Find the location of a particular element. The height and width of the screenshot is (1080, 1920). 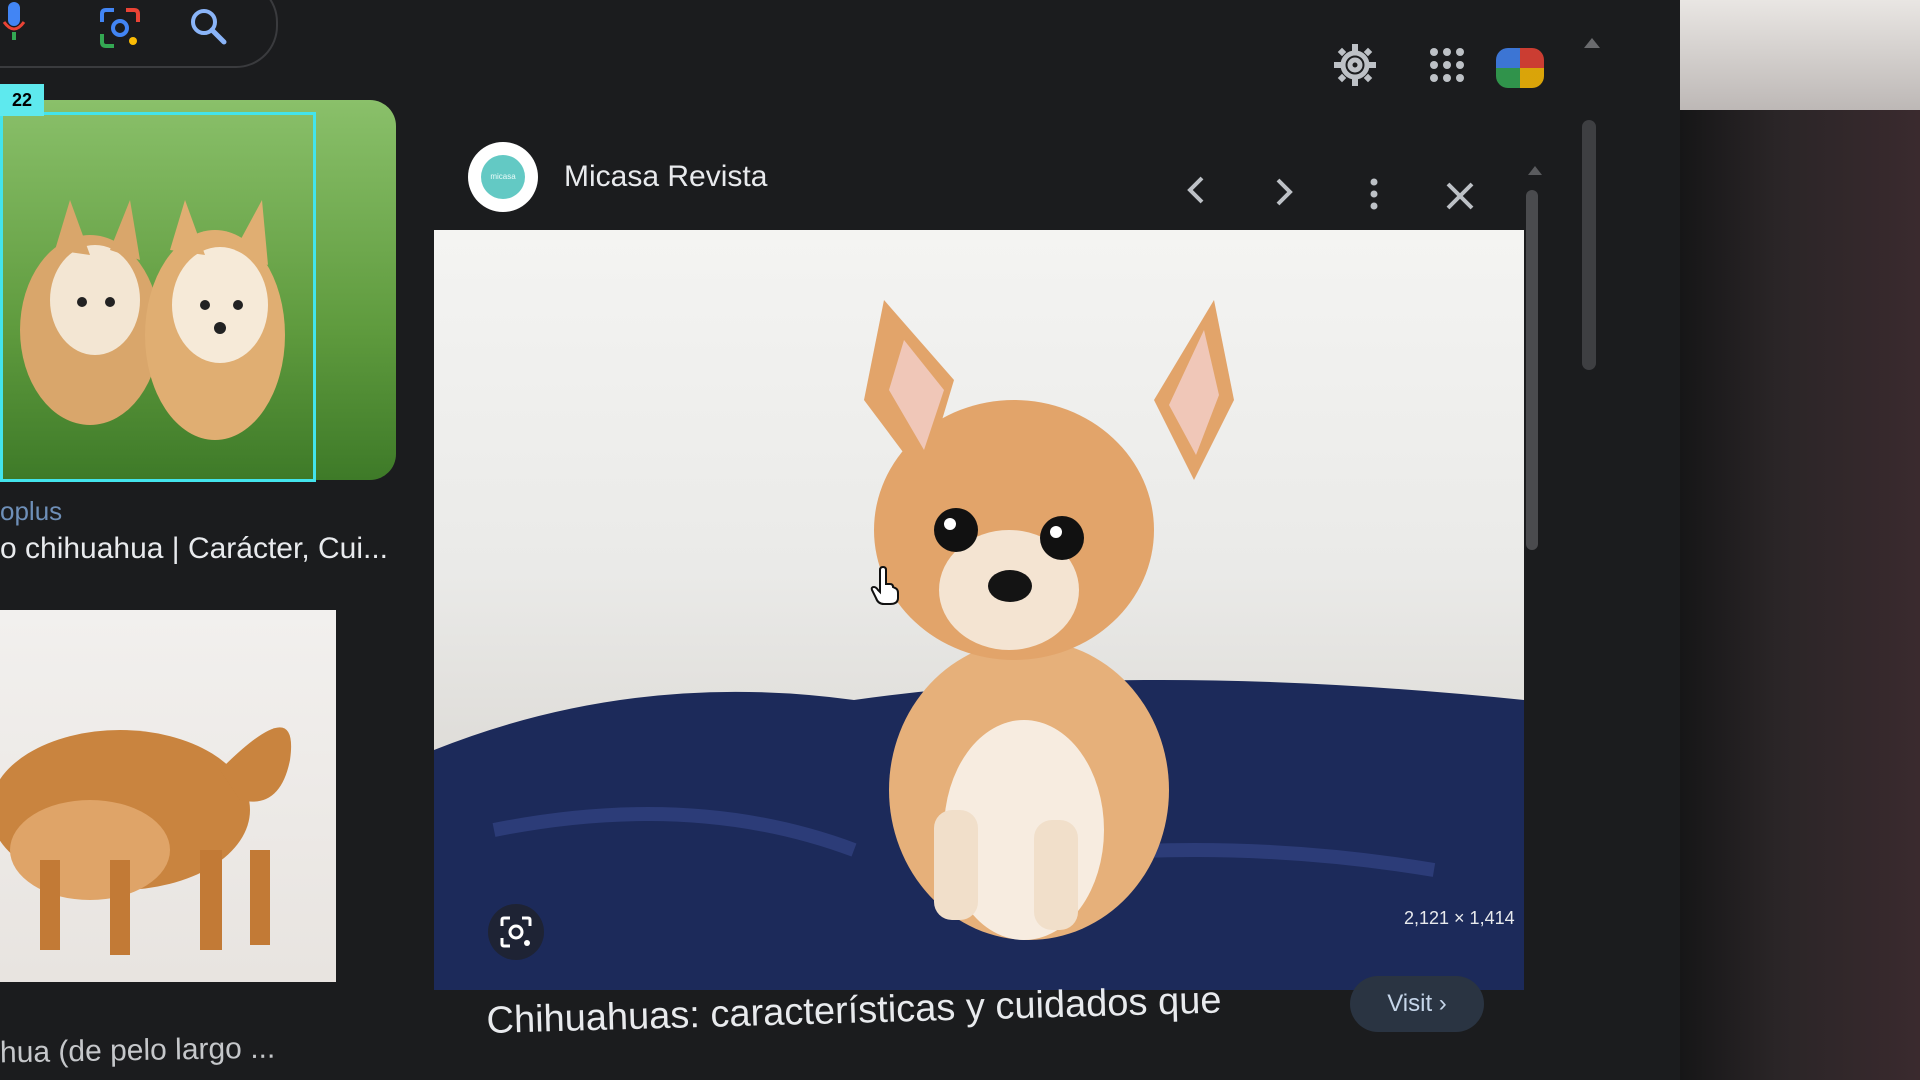

gear-icon is located at coordinates (1355, 65).